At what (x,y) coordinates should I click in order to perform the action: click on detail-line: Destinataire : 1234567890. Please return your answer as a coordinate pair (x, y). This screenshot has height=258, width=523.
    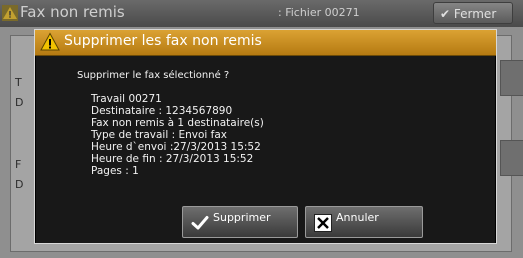
    Looking at the image, I should click on (162, 111).